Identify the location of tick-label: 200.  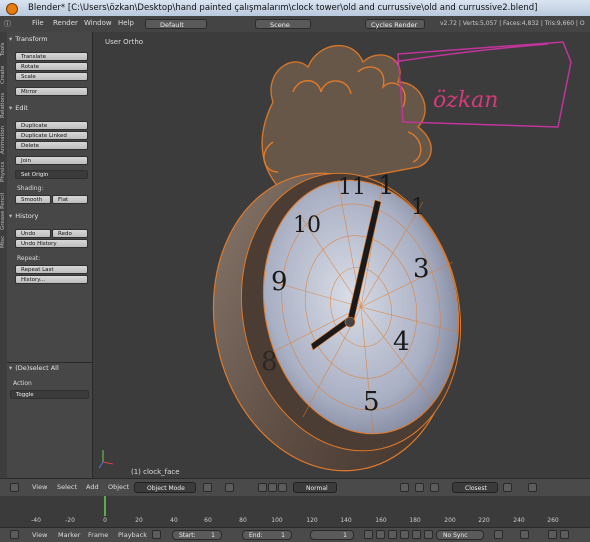
(450, 520).